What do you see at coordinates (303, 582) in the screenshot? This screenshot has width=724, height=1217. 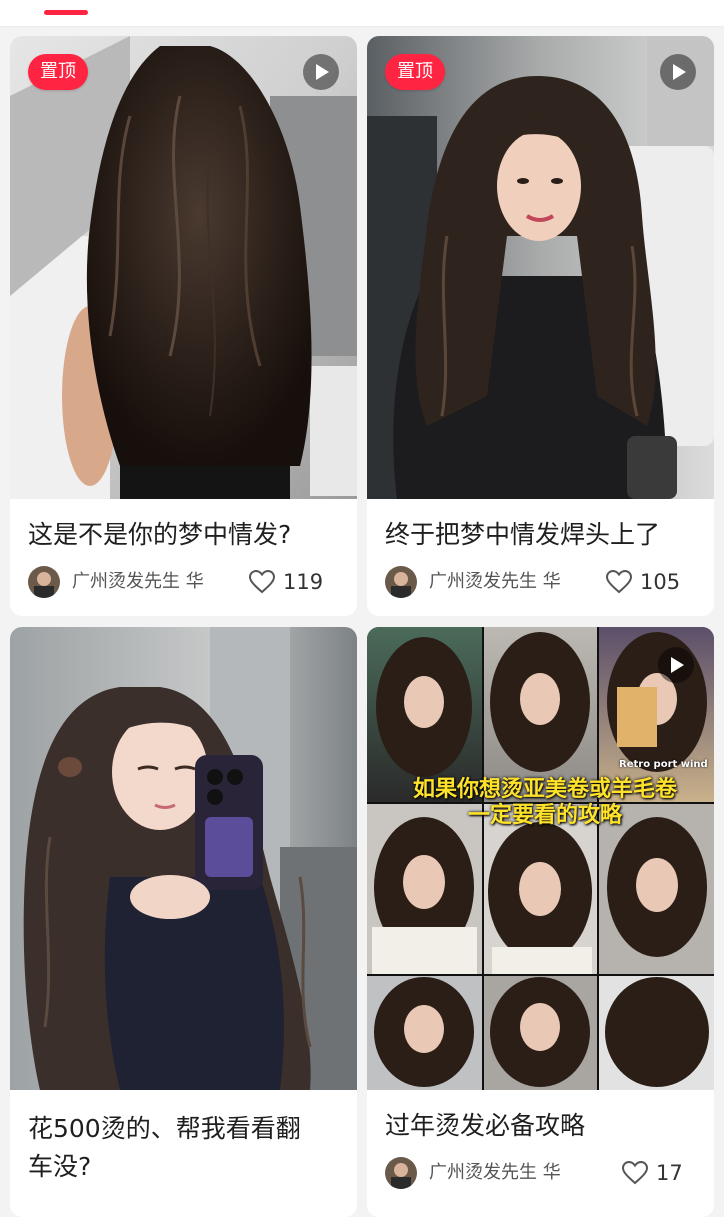 I see `like-count: 119` at bounding box center [303, 582].